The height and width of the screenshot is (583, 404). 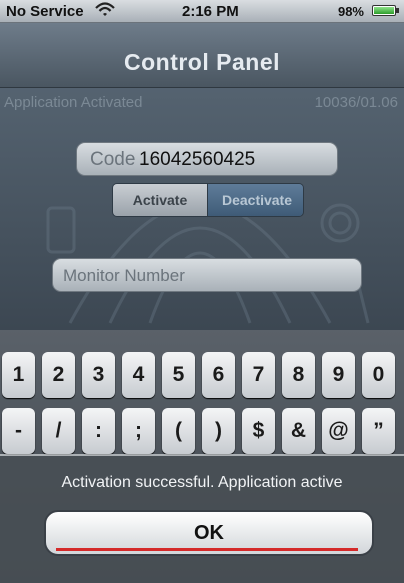 I want to click on navigation-bar: Control Panel, so click(x=202, y=55).